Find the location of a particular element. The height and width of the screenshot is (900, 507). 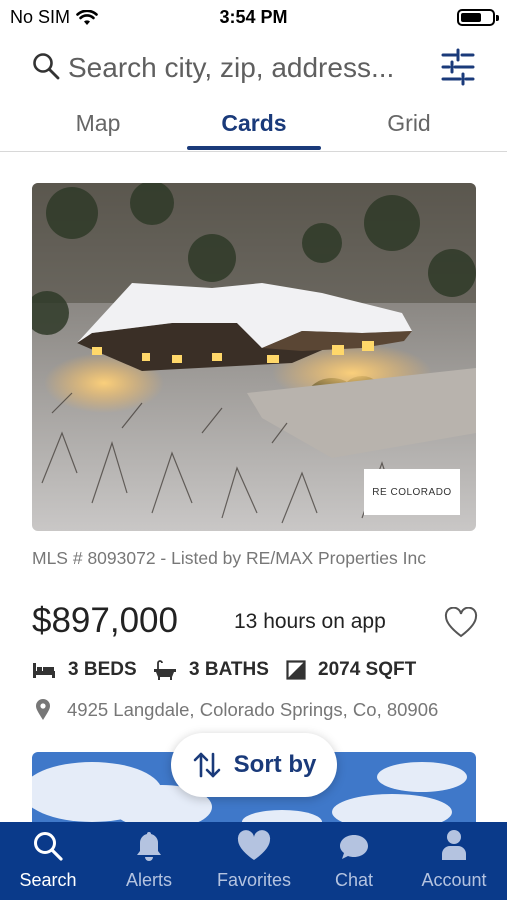

nav-chat-label: Chat is located at coordinates (354, 880).